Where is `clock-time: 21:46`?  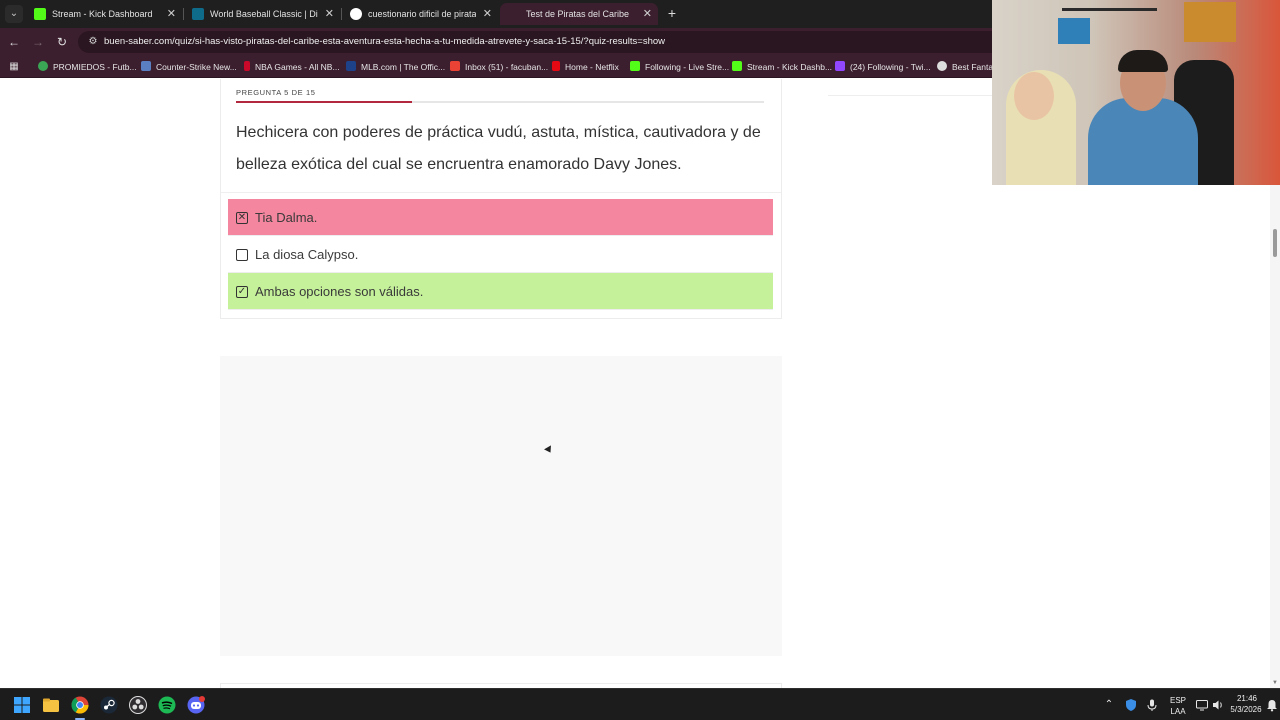
clock-time: 21:46 is located at coordinates (1247, 698).